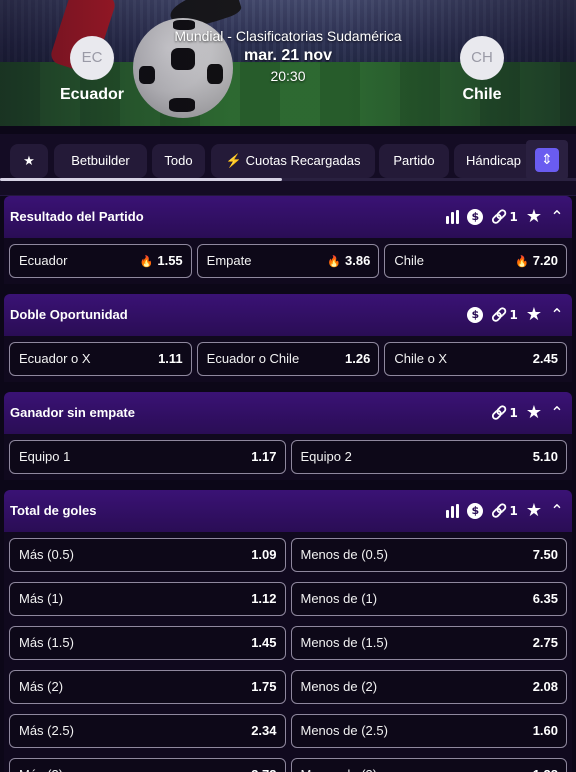 The image size is (576, 772). Describe the element at coordinates (339, 686) in the screenshot. I see `selection-label: Menos de (2)` at that location.